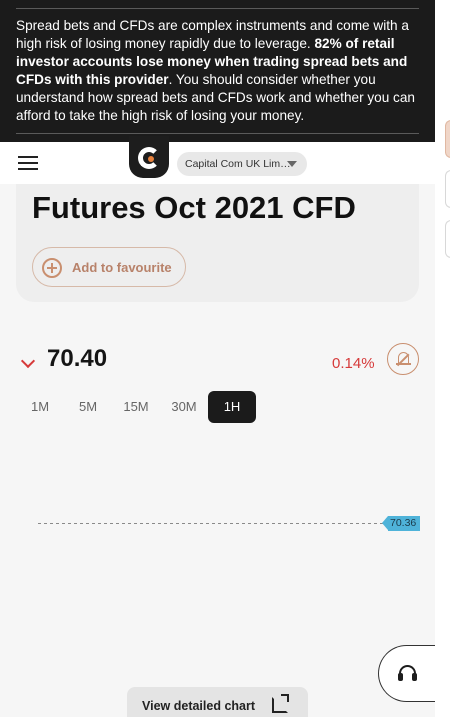  Describe the element at coordinates (77, 358) in the screenshot. I see `current-price: 70.40` at that location.